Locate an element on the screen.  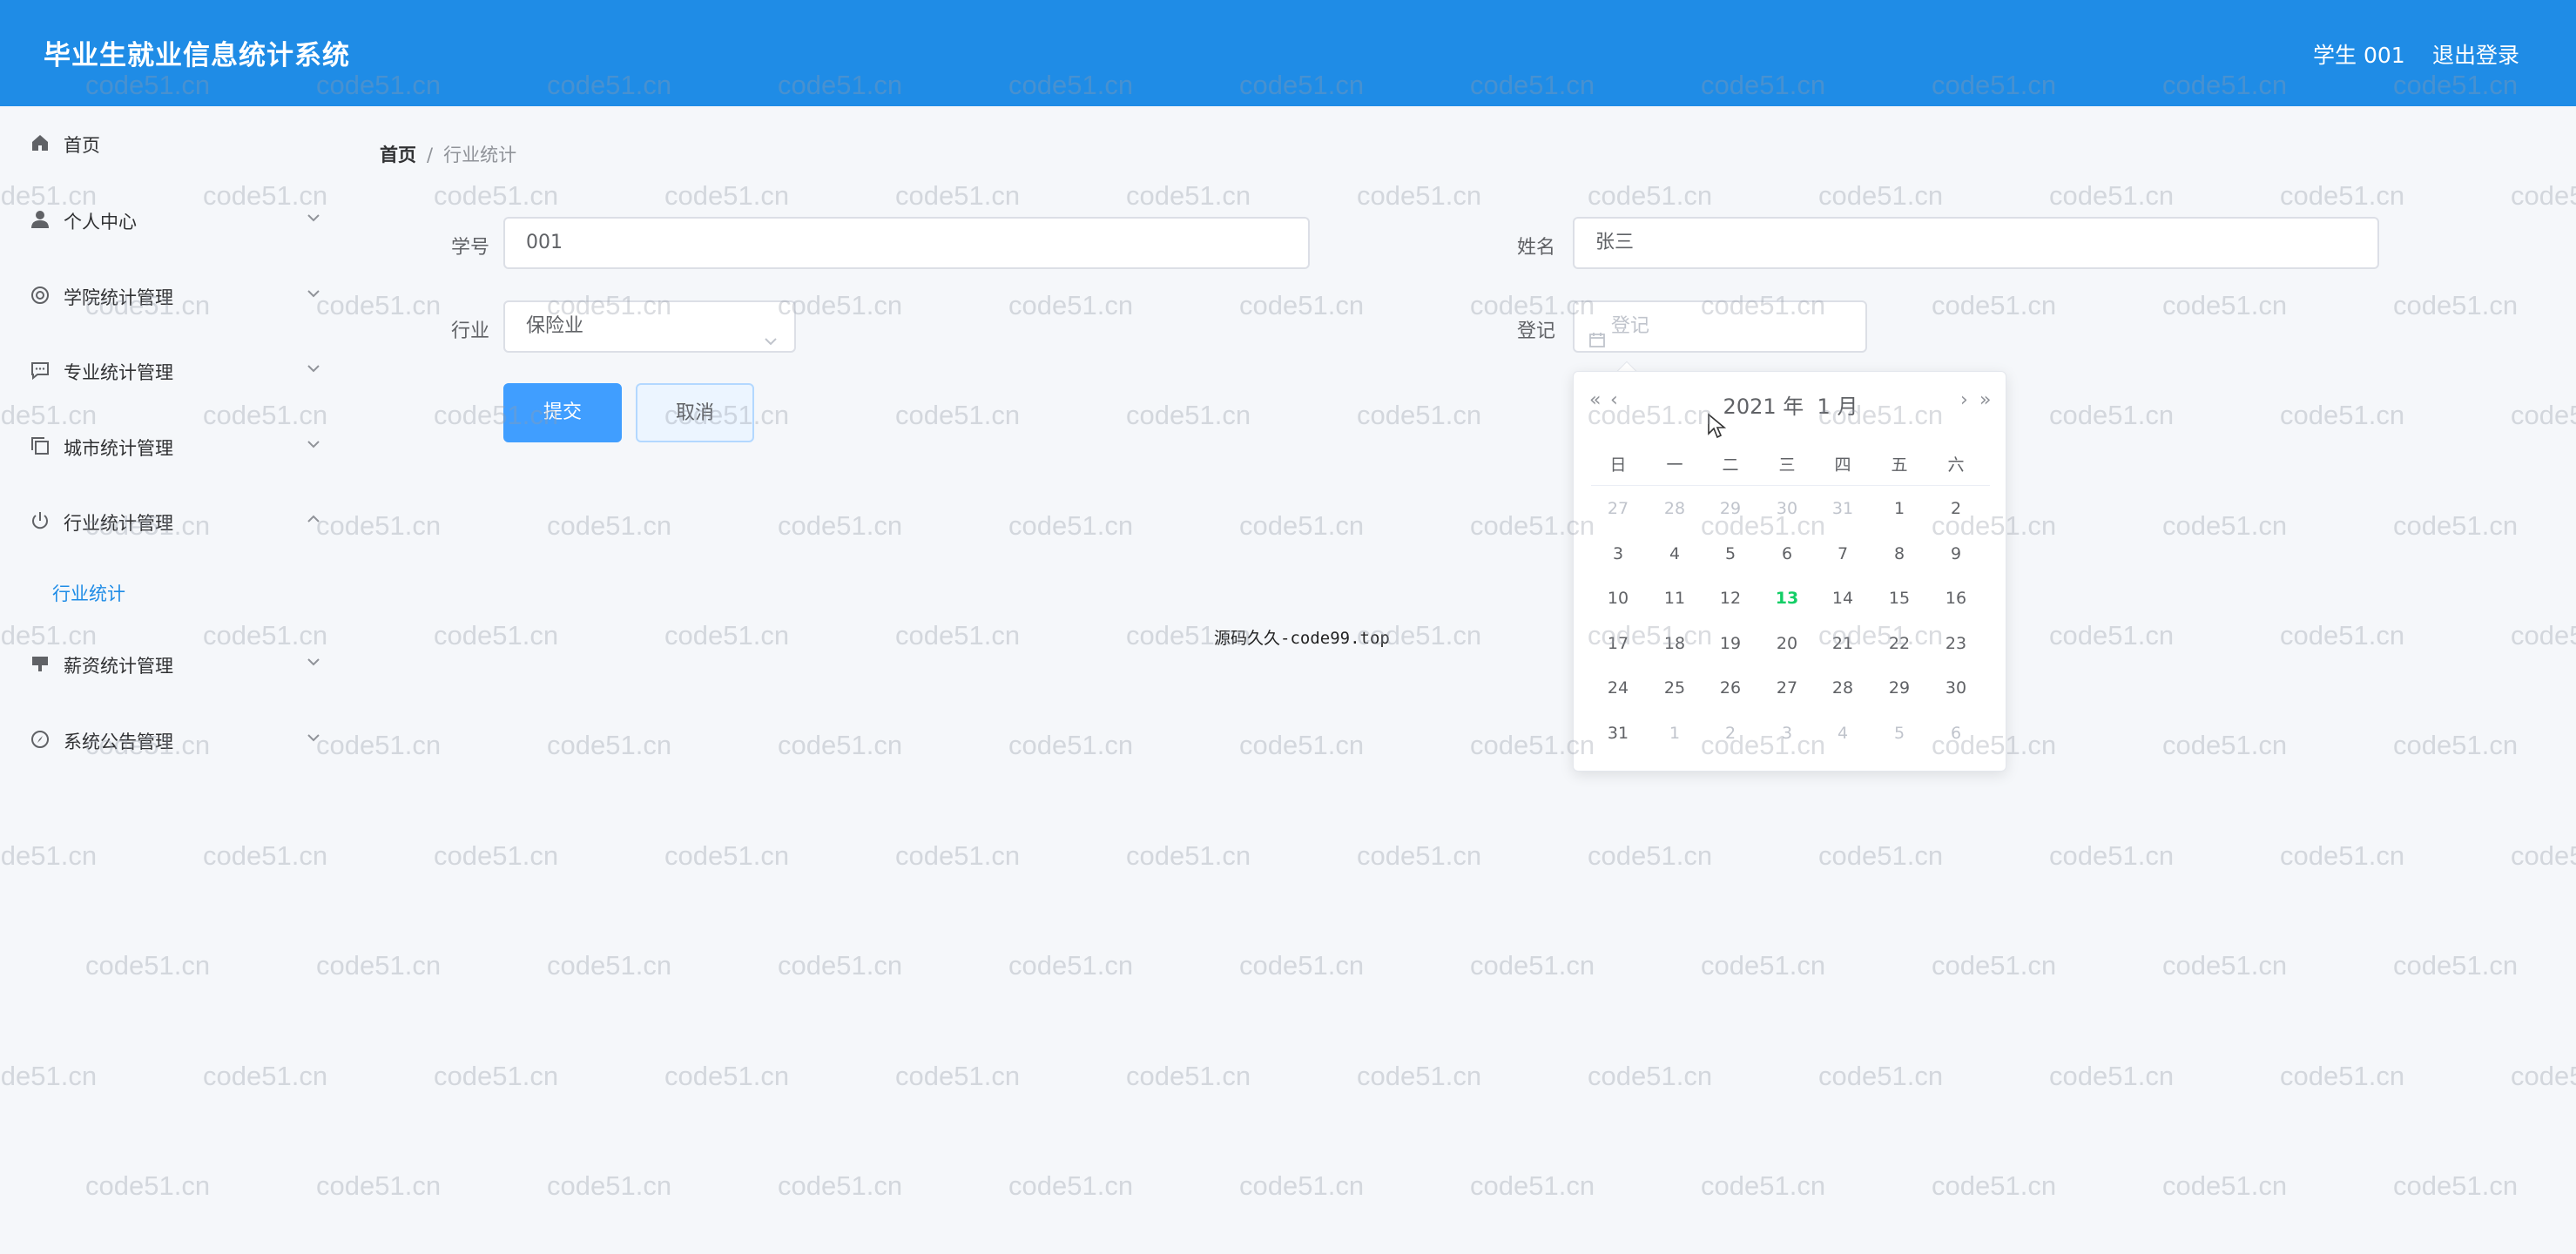
sidebar-item-personal-center: 个人中心 is located at coordinates (173, 219).